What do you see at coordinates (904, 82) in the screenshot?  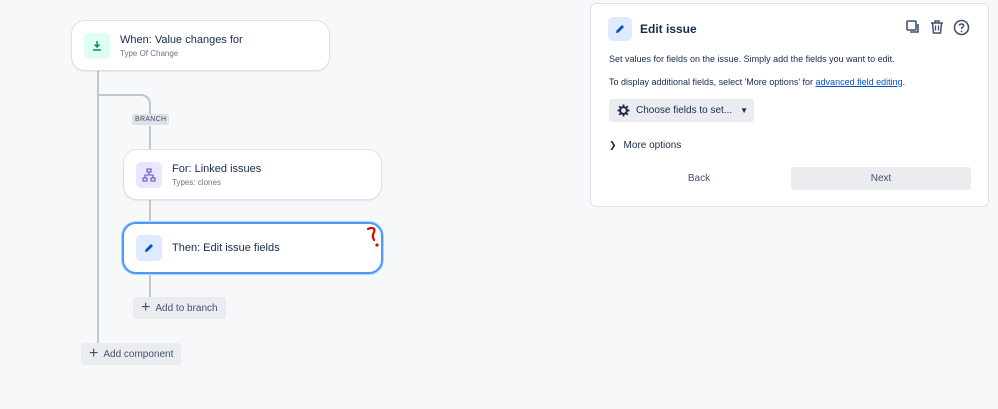 I see `description-2-suffix: .` at bounding box center [904, 82].